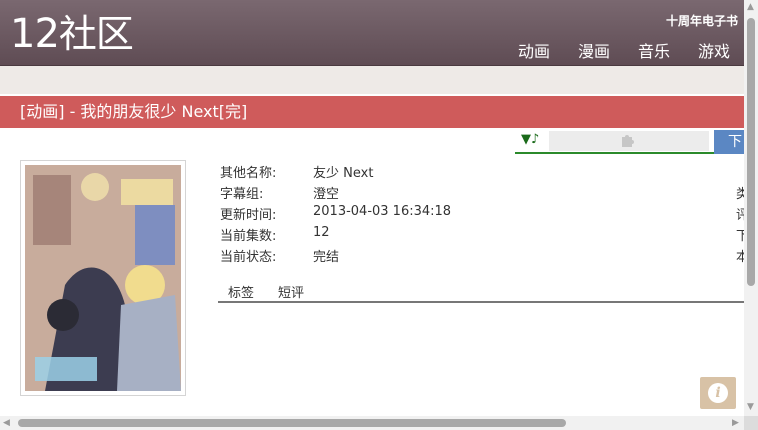 The width and height of the screenshot is (758, 430). Describe the element at coordinates (382, 211) in the screenshot. I see `detail-value: 2013-04-03 16:34:18` at that location.